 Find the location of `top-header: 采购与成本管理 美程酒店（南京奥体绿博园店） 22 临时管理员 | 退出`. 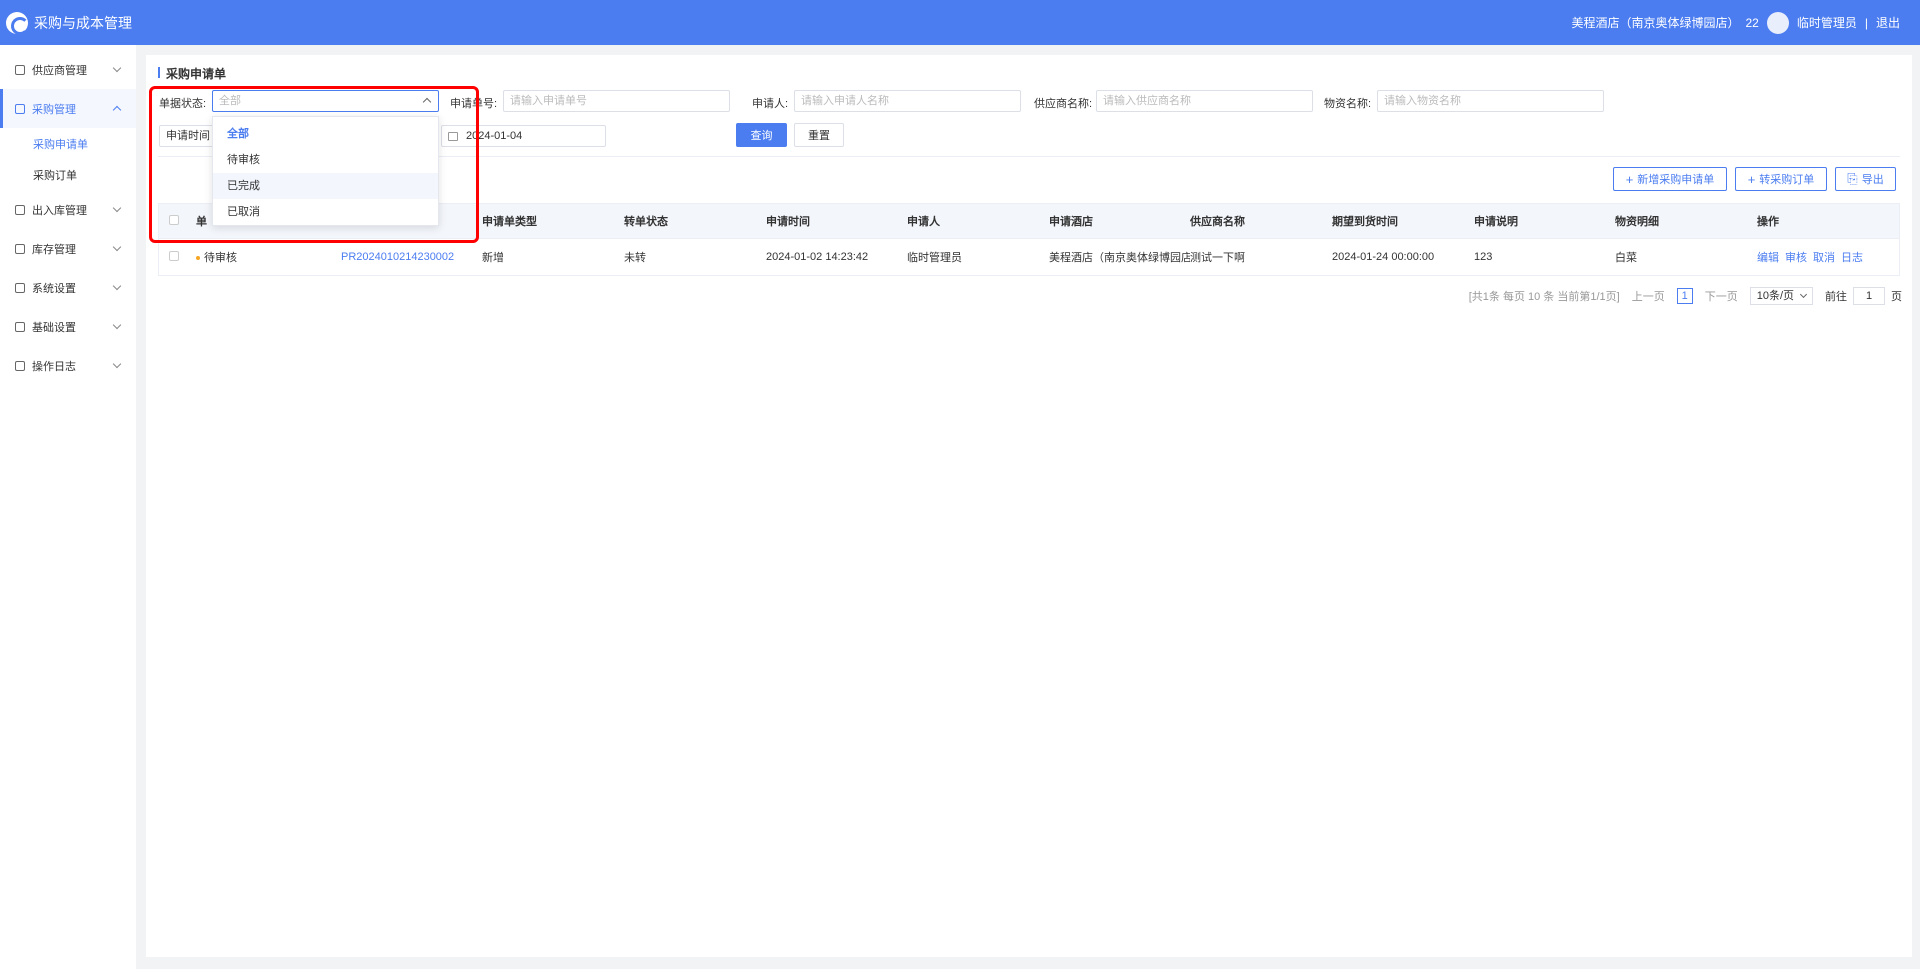

top-header: 采购与成本管理 美程酒店（南京奥体绿博园店） 22 临时管理员 | 退出 is located at coordinates (960, 22).